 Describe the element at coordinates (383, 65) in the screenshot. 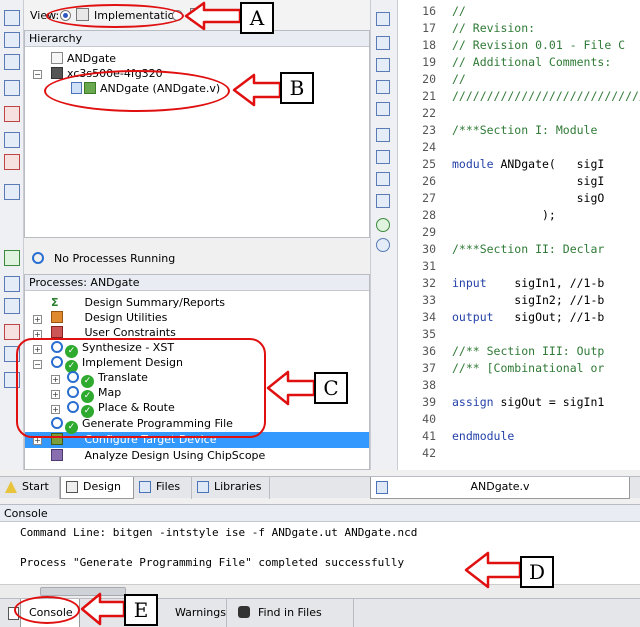

I see `comment-icon` at that location.